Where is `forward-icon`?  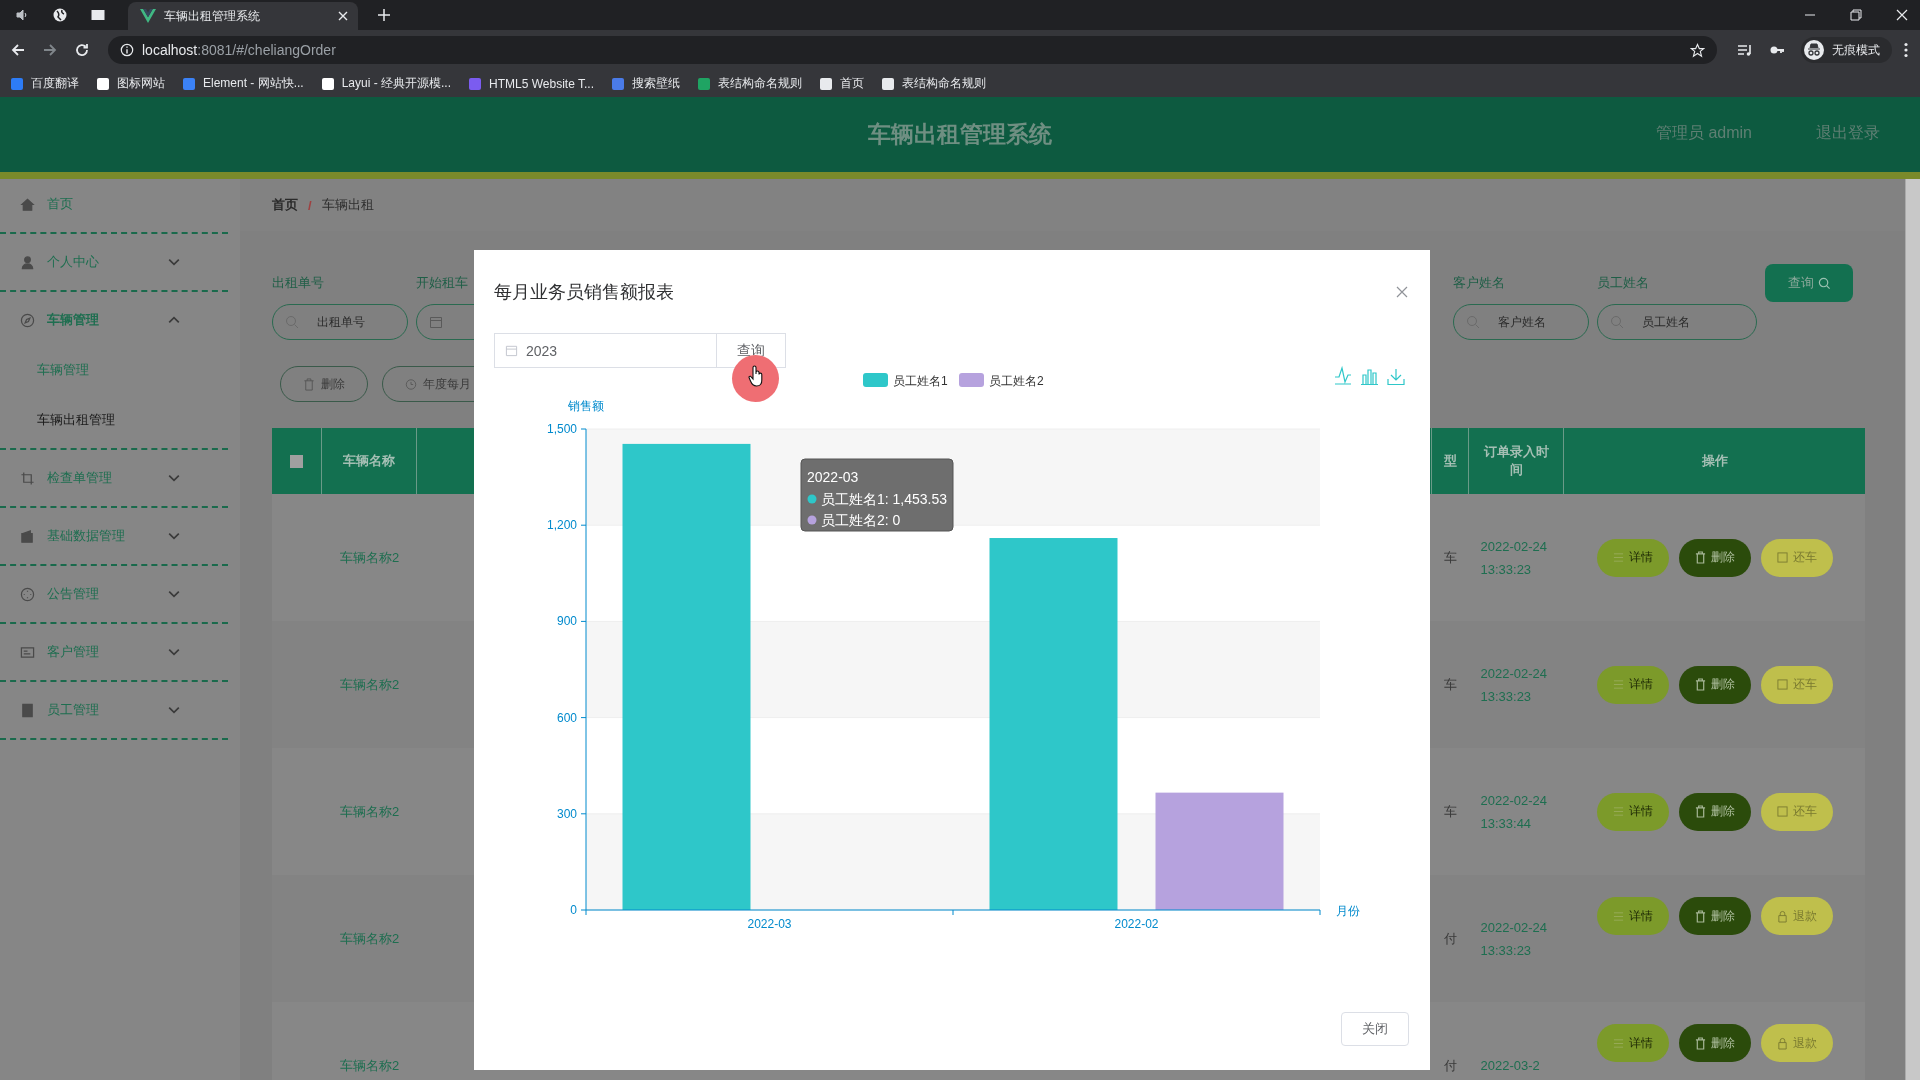 forward-icon is located at coordinates (50, 50).